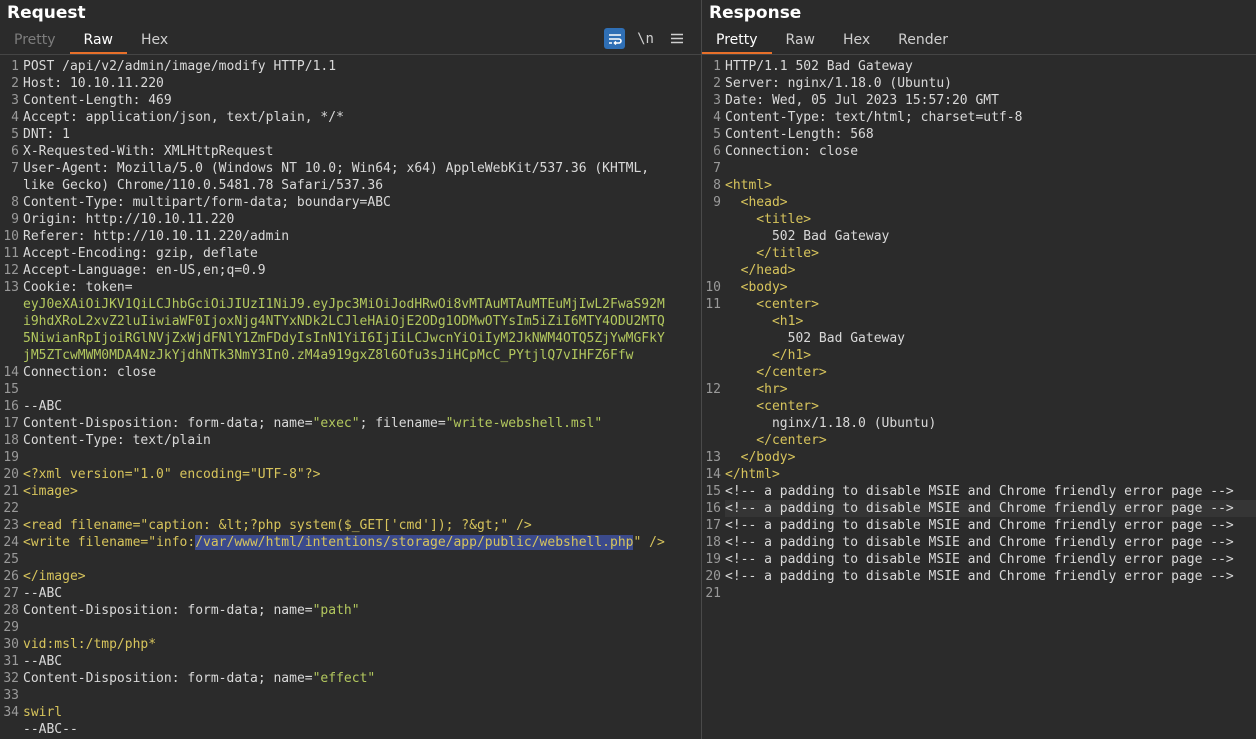  I want to click on code-line: 3 Date: Wed, 05 Jul 2023 15:57:20 GMT, so click(979, 100).